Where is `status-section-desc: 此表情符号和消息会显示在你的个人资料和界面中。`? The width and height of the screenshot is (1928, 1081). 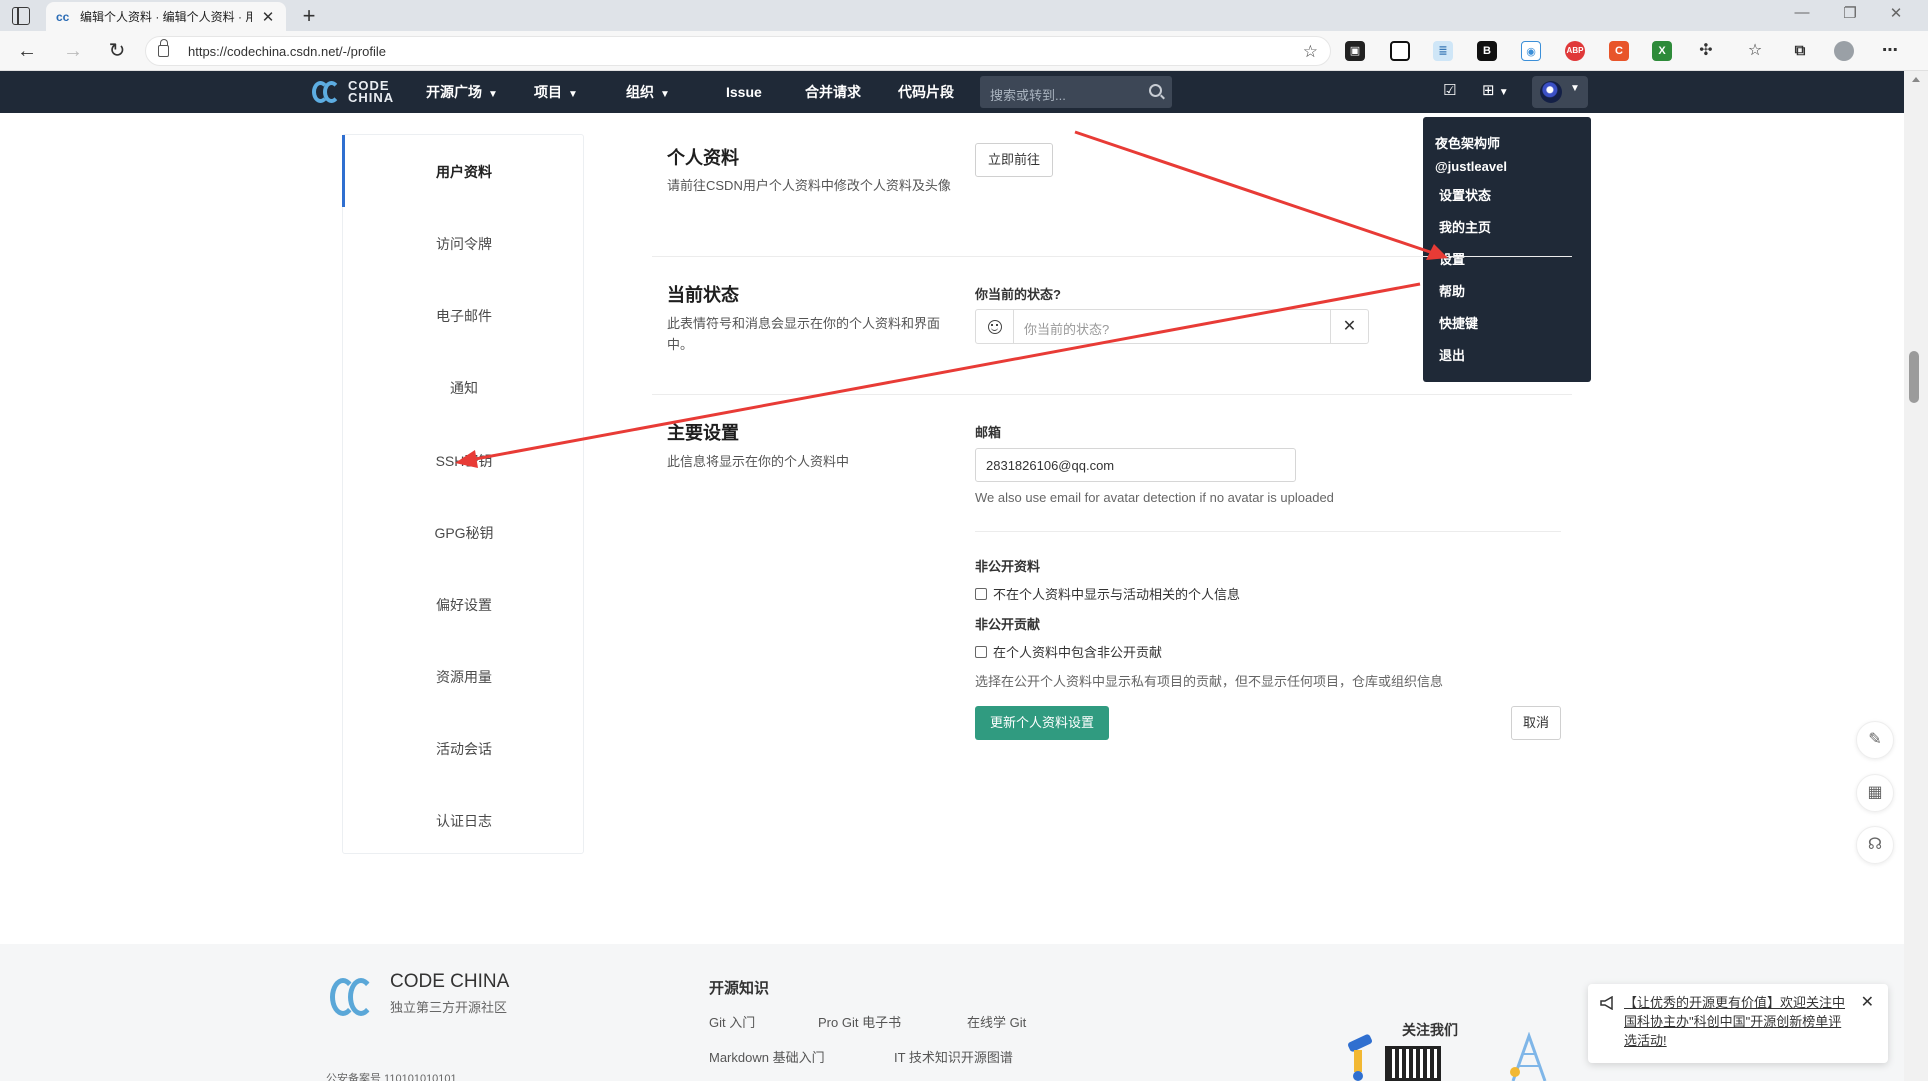
status-section-desc: 此表情符号和消息会显示在你的个人资料和界面中。 is located at coordinates (804, 334).